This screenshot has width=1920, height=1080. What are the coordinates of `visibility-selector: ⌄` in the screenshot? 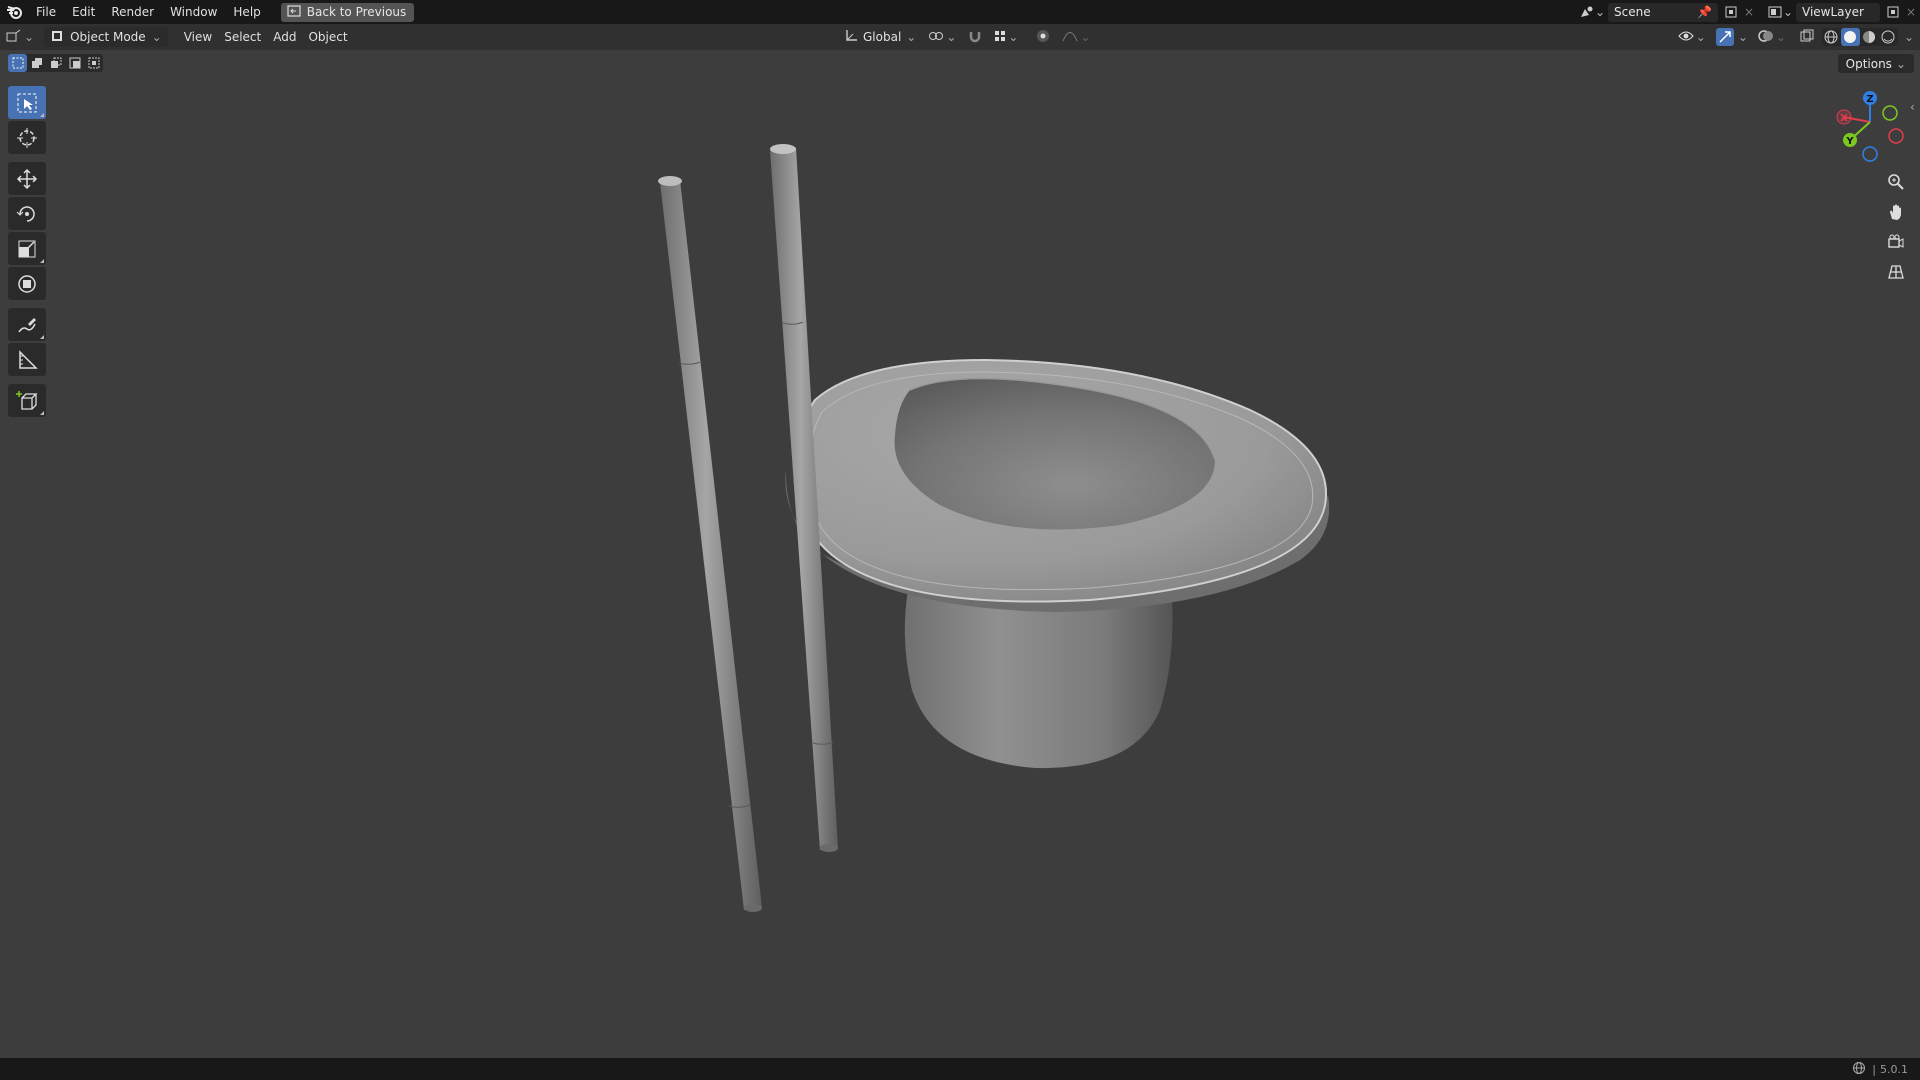 It's located at (1692, 37).